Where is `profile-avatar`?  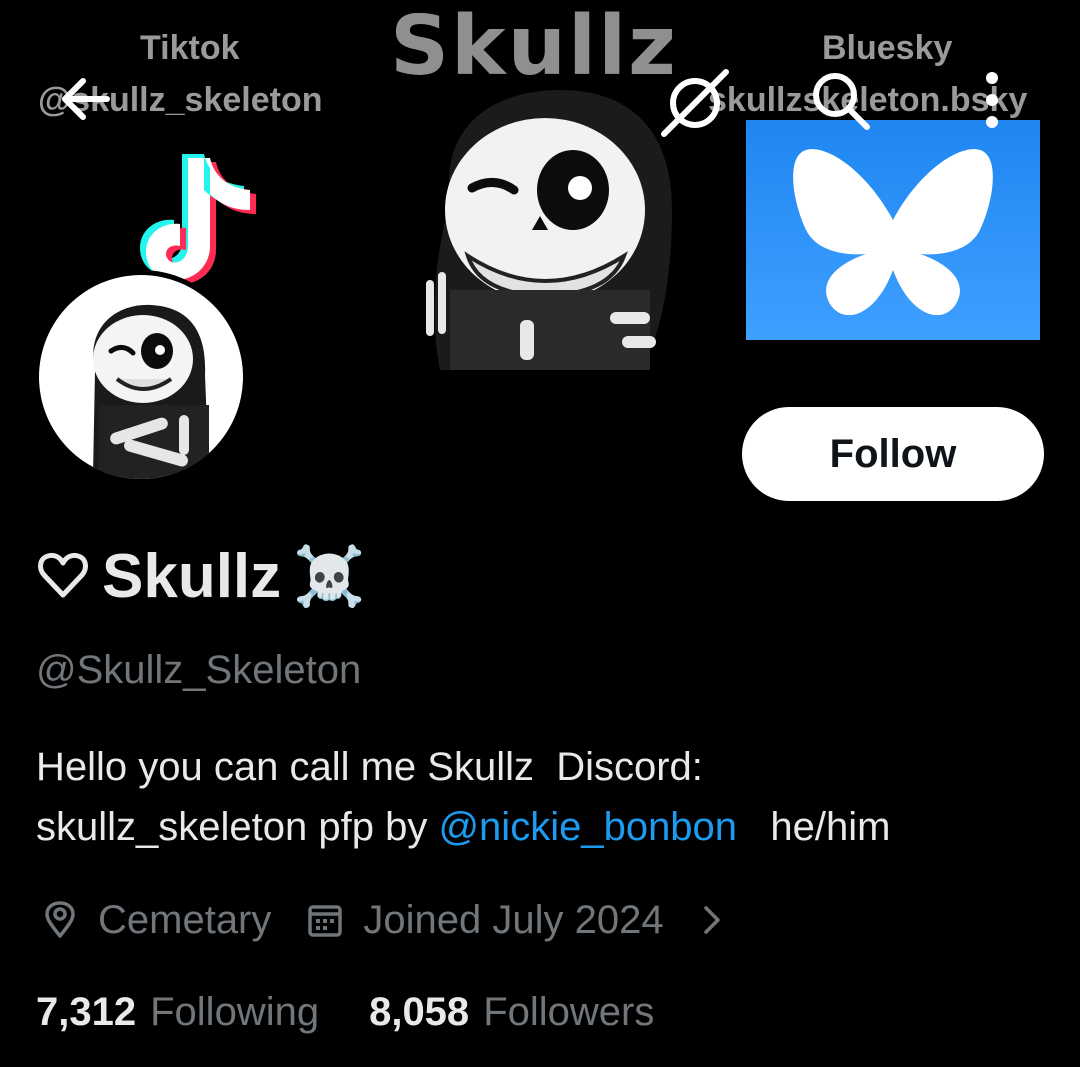 profile-avatar is located at coordinates (141, 377).